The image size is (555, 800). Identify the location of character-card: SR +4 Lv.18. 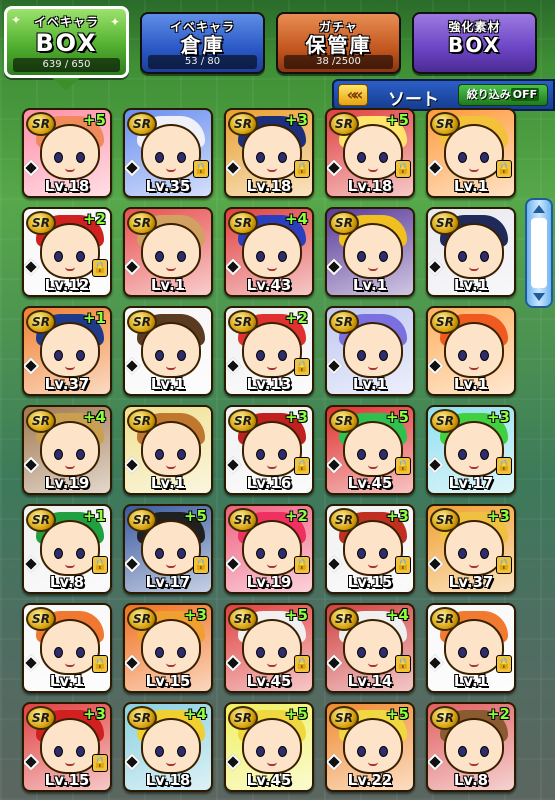
(168, 747).